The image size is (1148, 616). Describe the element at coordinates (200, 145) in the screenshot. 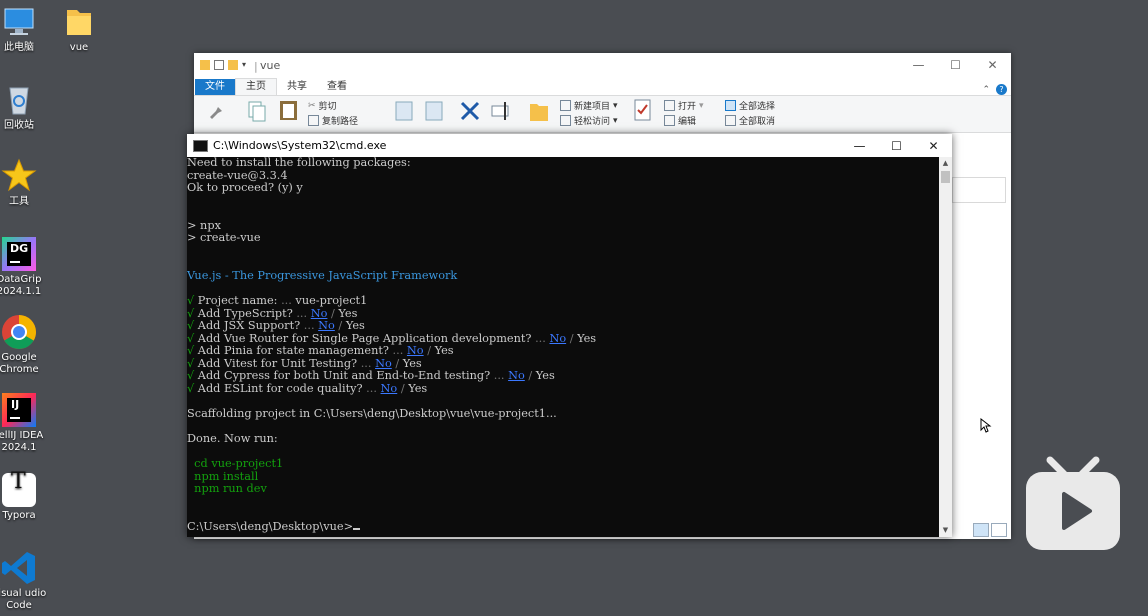

I see `cmd-icon` at that location.